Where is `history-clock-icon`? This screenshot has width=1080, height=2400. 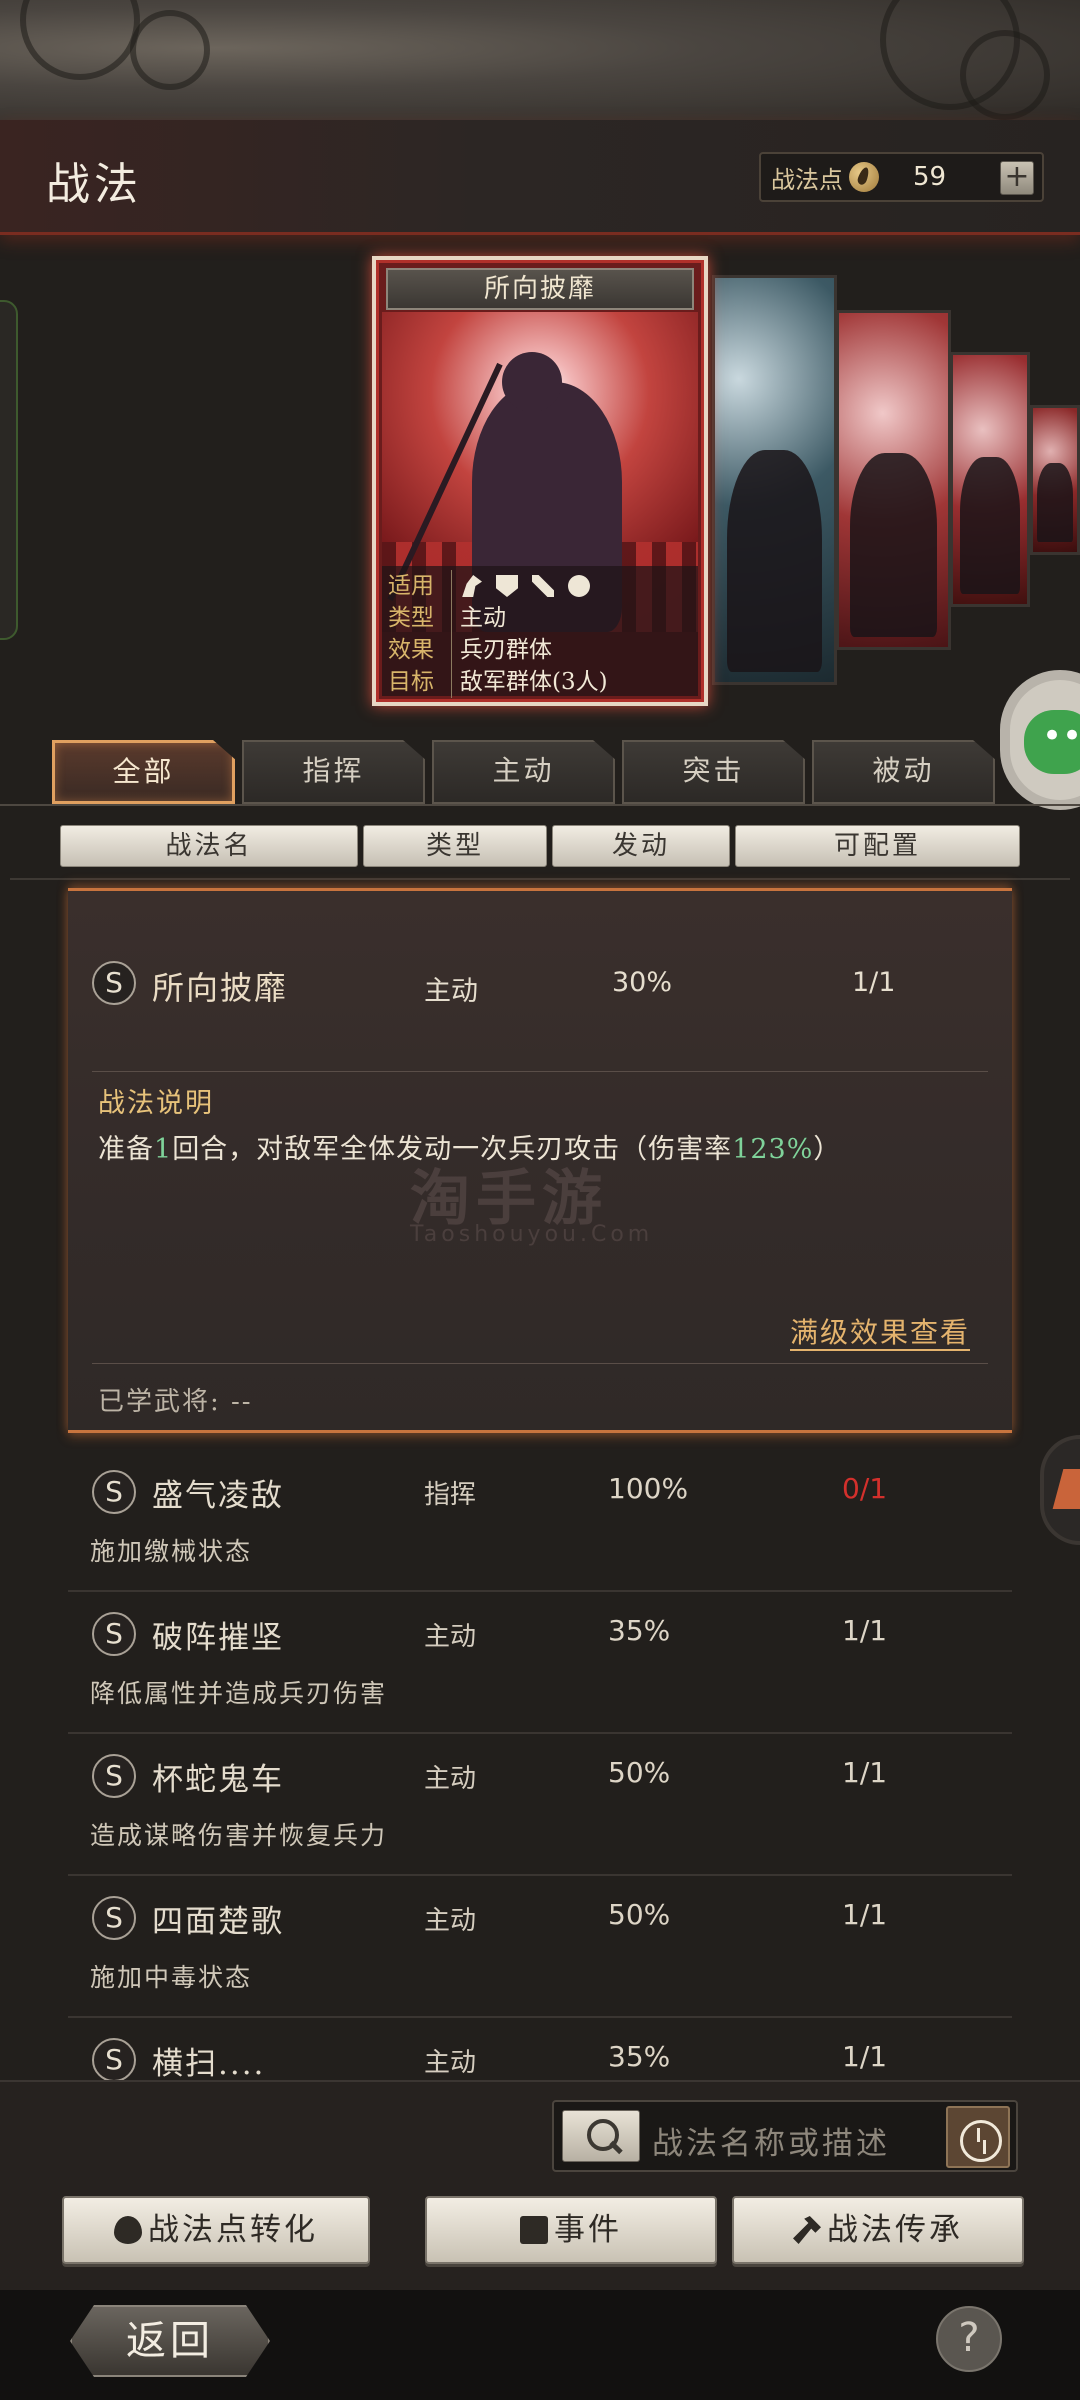 history-clock-icon is located at coordinates (978, 2137).